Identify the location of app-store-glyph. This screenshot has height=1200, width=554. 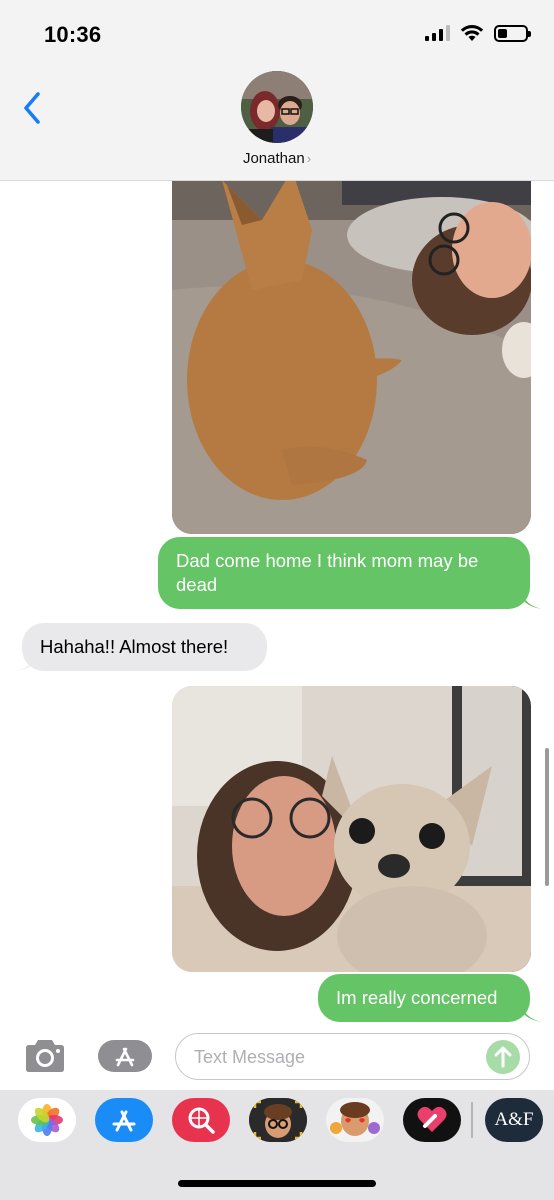
(124, 1121).